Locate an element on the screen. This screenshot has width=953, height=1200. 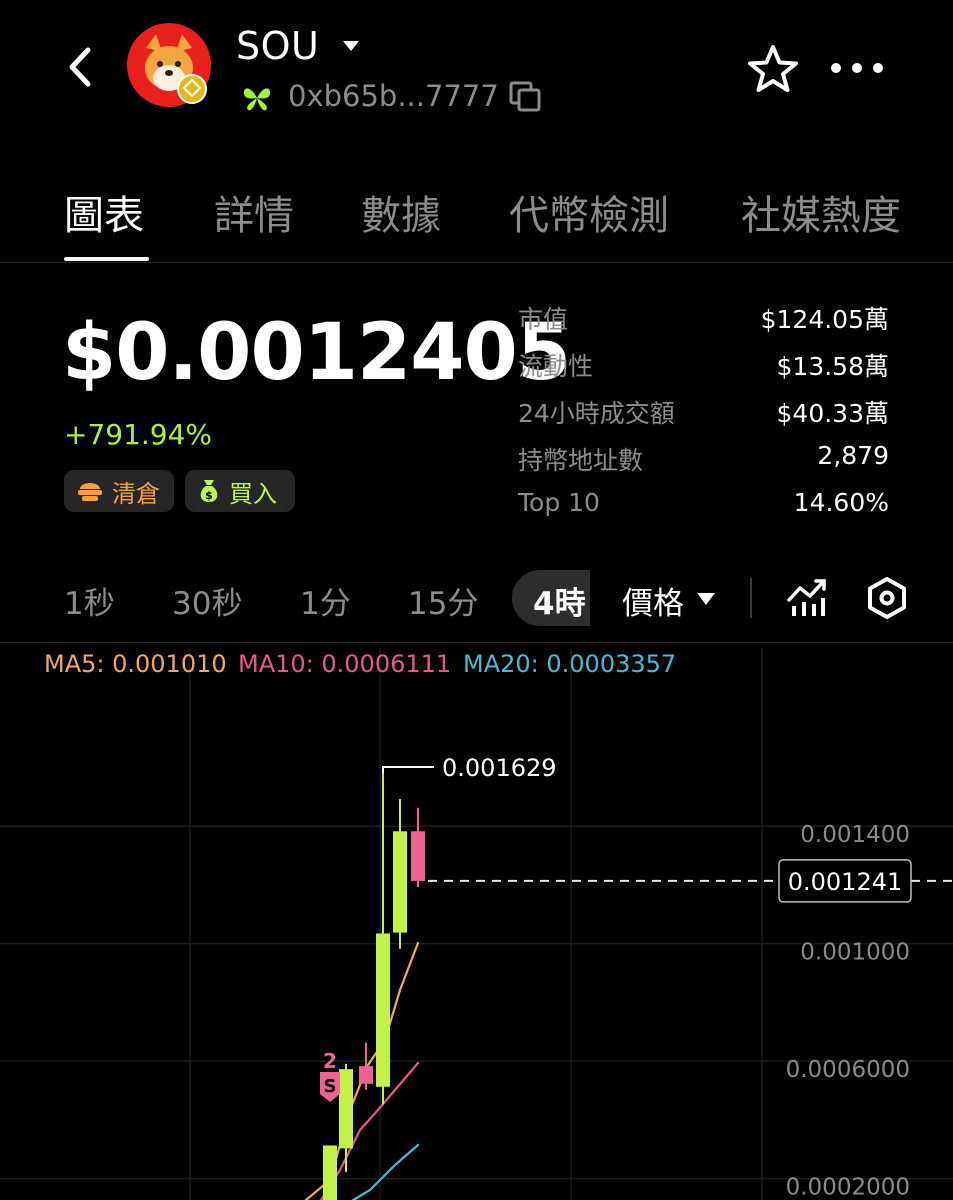
stat-value-24h-volume: $40.33萬 is located at coordinates (832, 413).